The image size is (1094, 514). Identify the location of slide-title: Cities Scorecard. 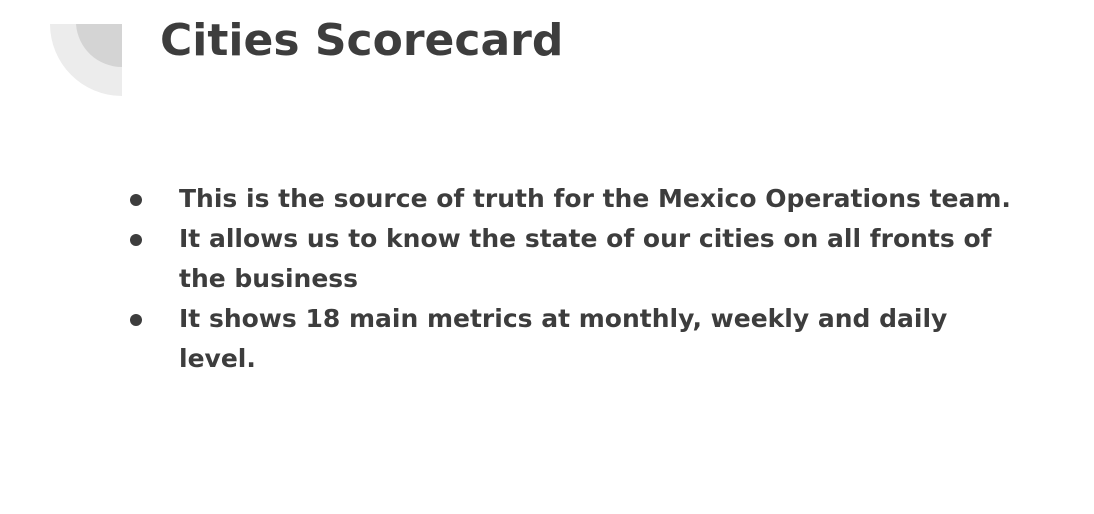
(362, 40).